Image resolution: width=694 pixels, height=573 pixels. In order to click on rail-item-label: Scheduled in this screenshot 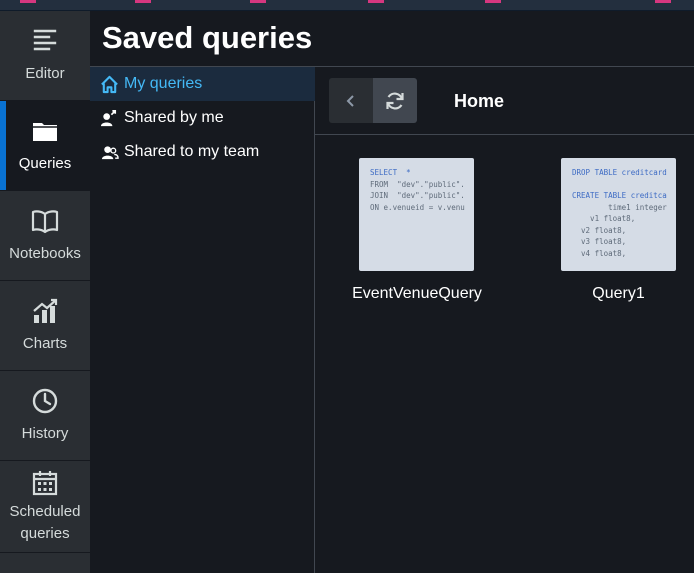, I will do `click(45, 511)`.